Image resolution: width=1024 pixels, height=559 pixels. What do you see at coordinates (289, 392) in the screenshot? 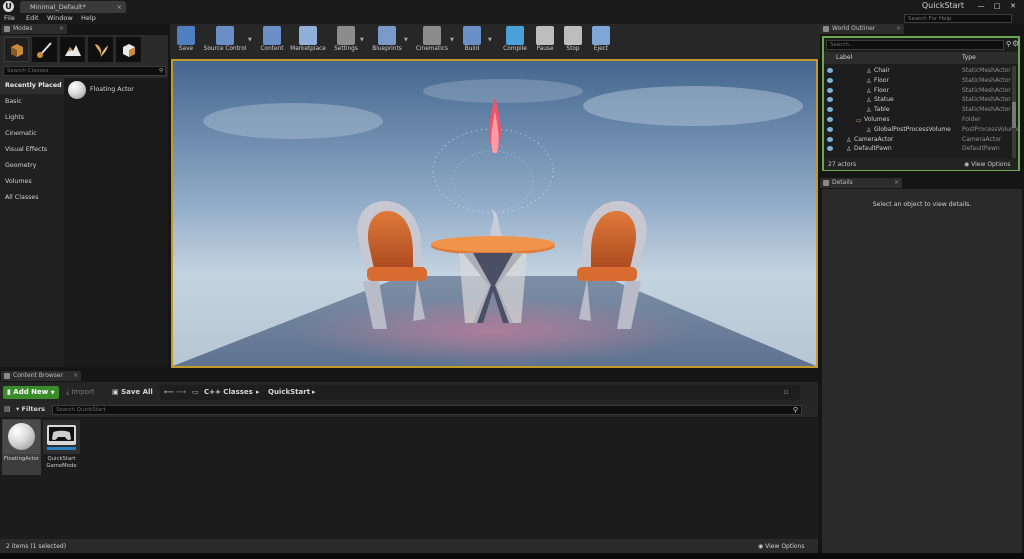
I see `breadcrumb-quickstart: QuickStart` at bounding box center [289, 392].